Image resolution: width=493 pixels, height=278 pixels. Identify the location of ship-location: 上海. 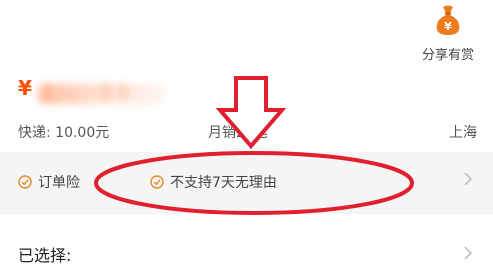
(463, 133).